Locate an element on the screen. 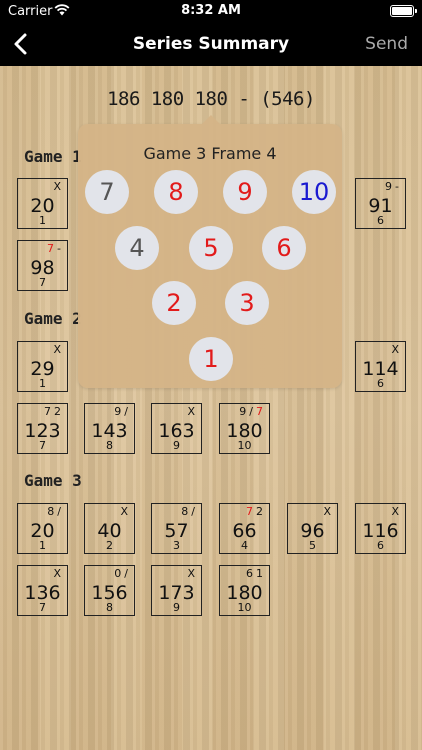  frame-number: 2 is located at coordinates (109, 545).